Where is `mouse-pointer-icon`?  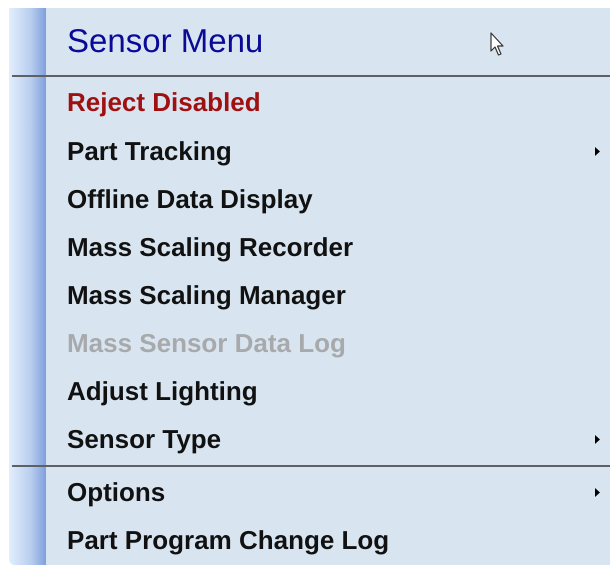 mouse-pointer-icon is located at coordinates (498, 44).